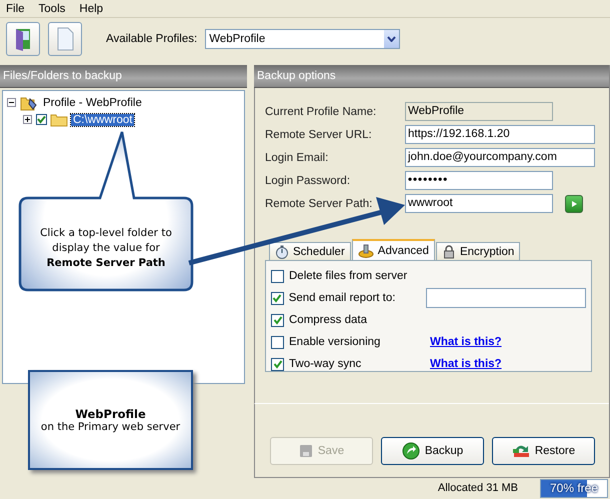 Image resolution: width=610 pixels, height=499 pixels. What do you see at coordinates (431, 76) in the screenshot?
I see `panel-header: Backup options` at bounding box center [431, 76].